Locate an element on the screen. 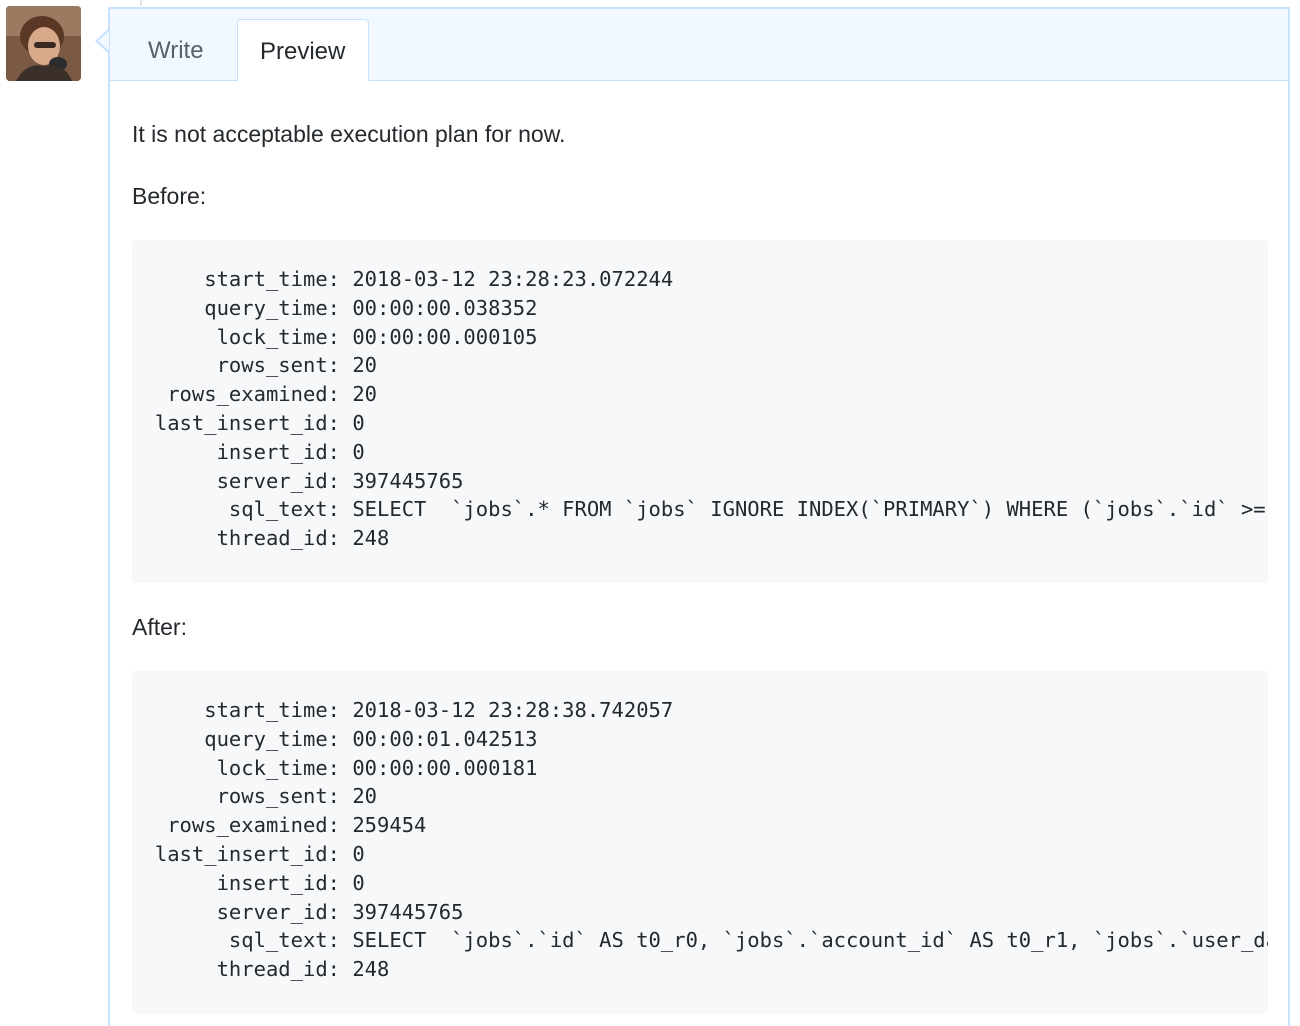 The image size is (1300, 1026). code-value: 00:00:00.000181 is located at coordinates (439, 767).